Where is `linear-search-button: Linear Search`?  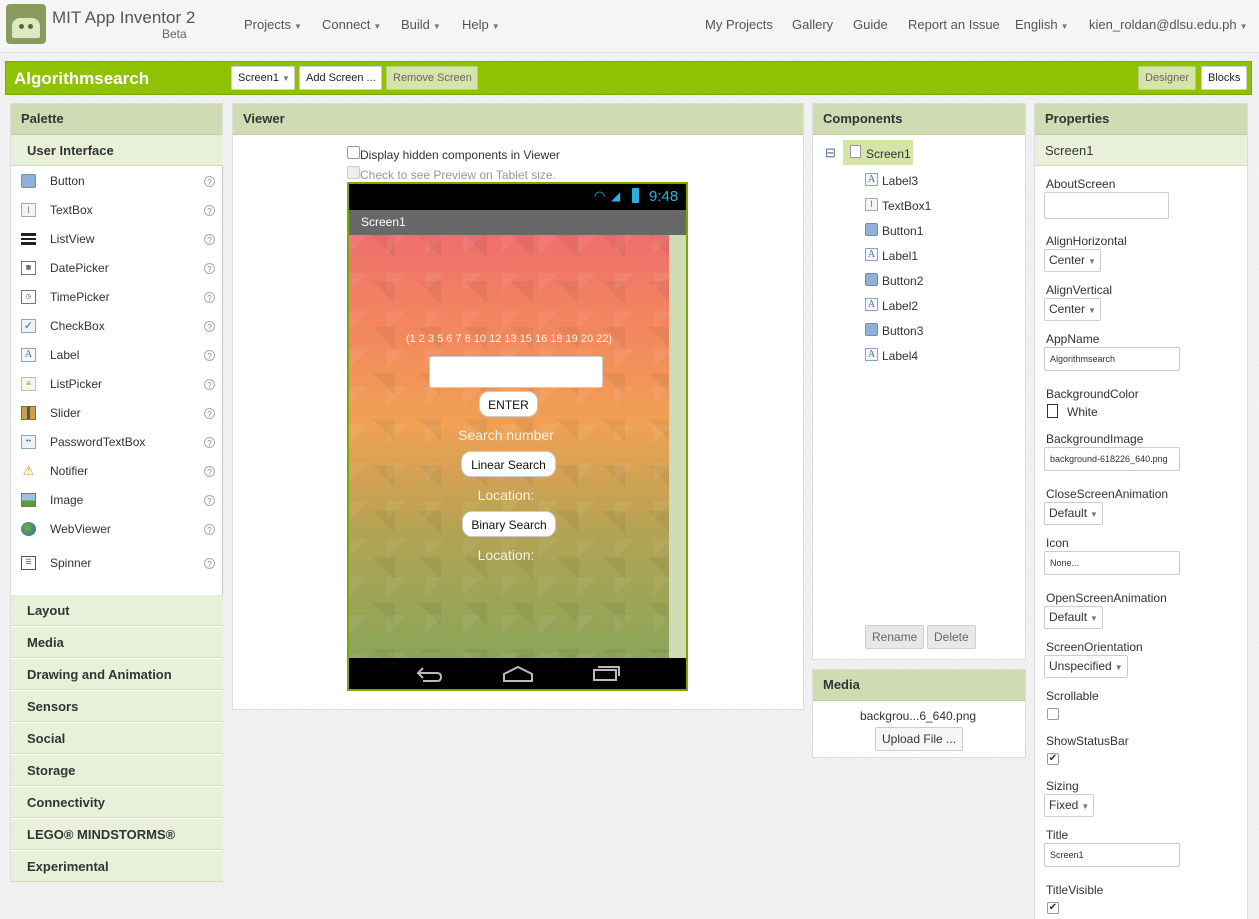
linear-search-button: Linear Search is located at coordinates (508, 464).